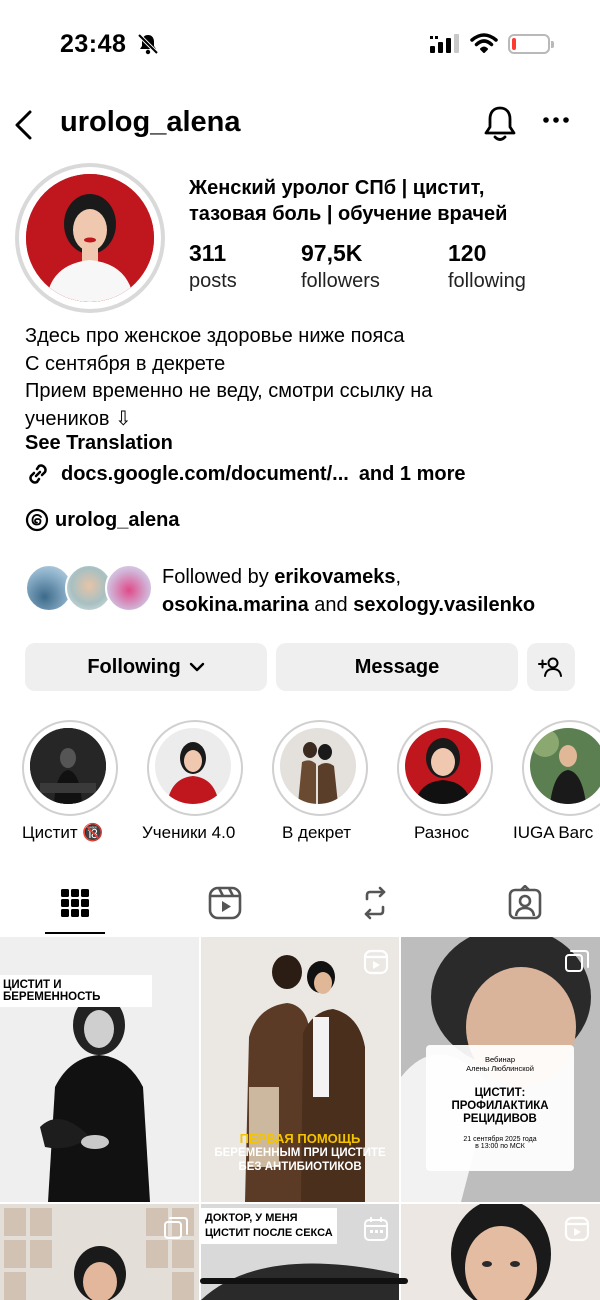 This screenshot has width=600, height=1300. I want to click on reposts-icon, so click(375, 903).